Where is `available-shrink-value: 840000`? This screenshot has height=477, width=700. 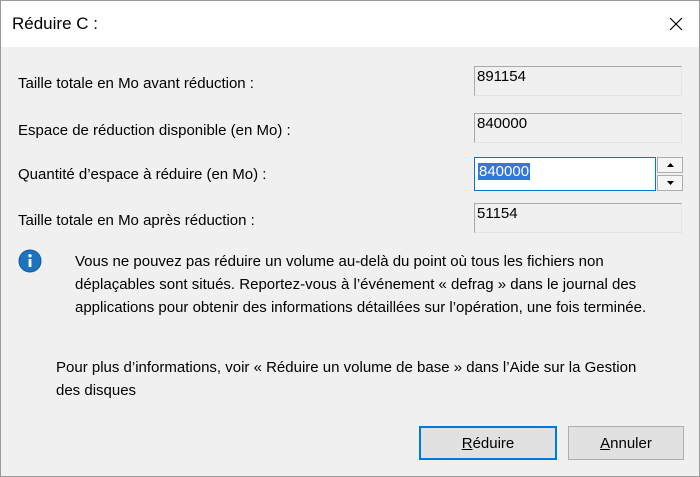 available-shrink-value: 840000 is located at coordinates (578, 128).